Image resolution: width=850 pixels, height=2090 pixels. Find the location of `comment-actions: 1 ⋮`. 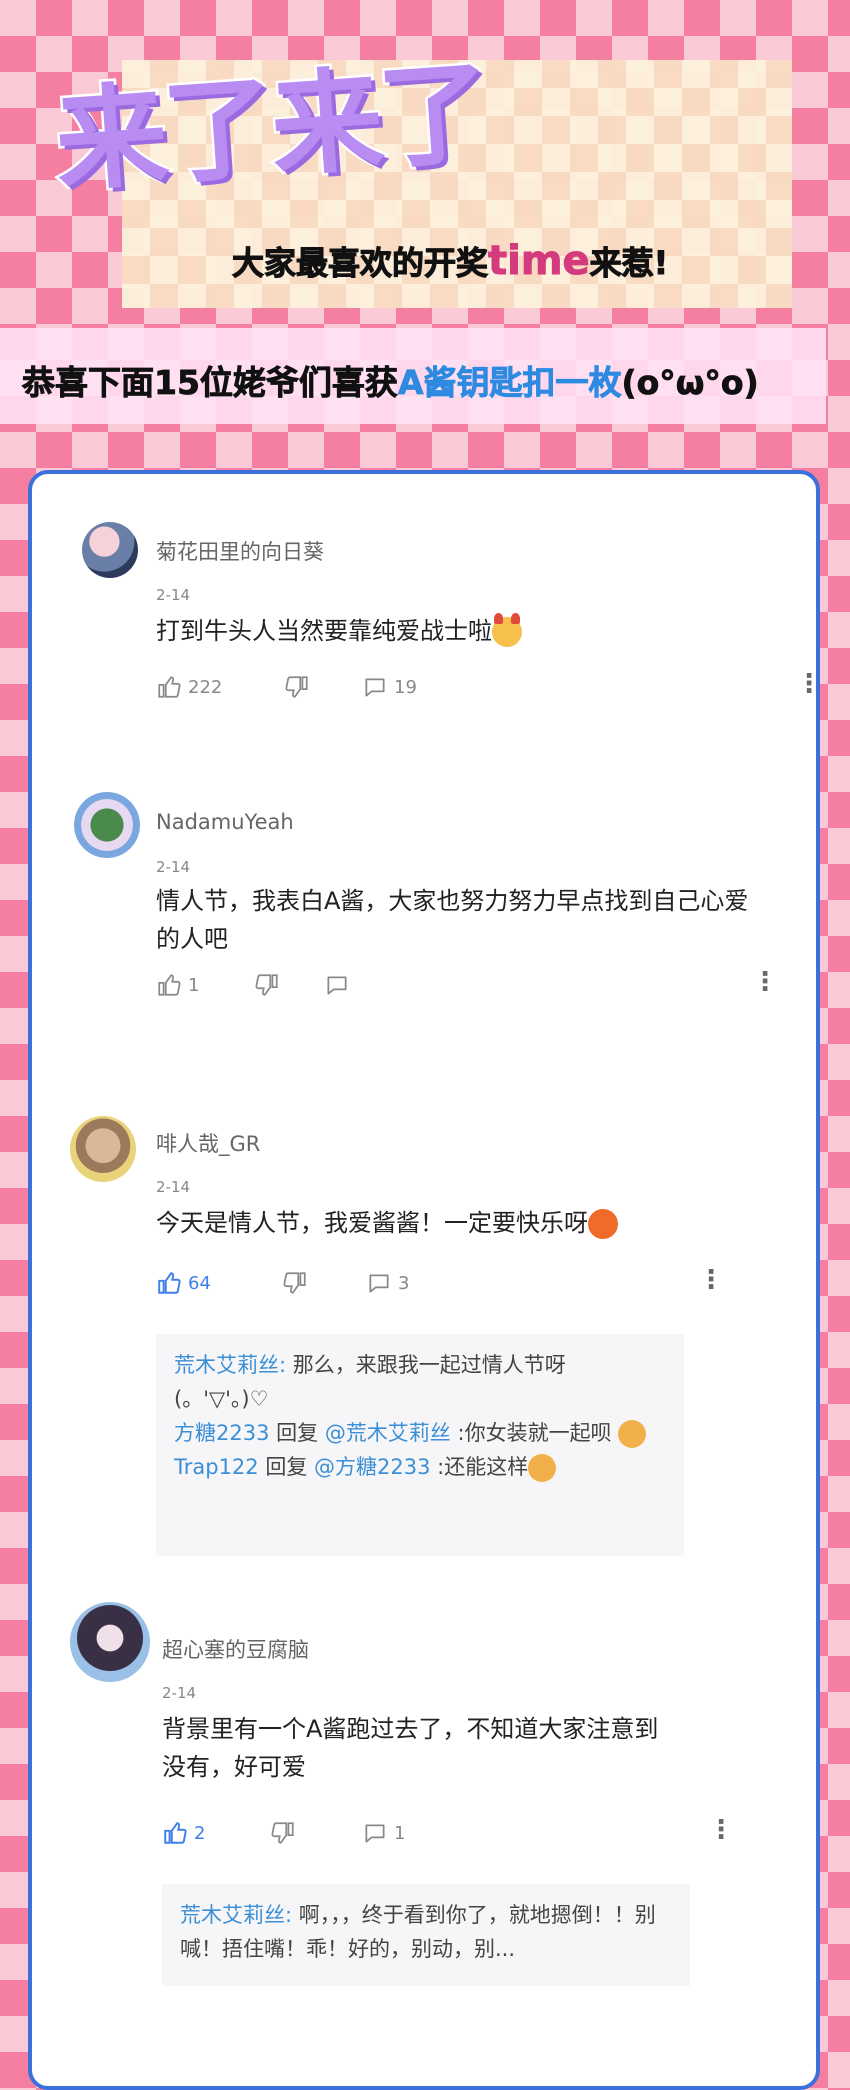

comment-actions: 1 ⋮ is located at coordinates (467, 985).